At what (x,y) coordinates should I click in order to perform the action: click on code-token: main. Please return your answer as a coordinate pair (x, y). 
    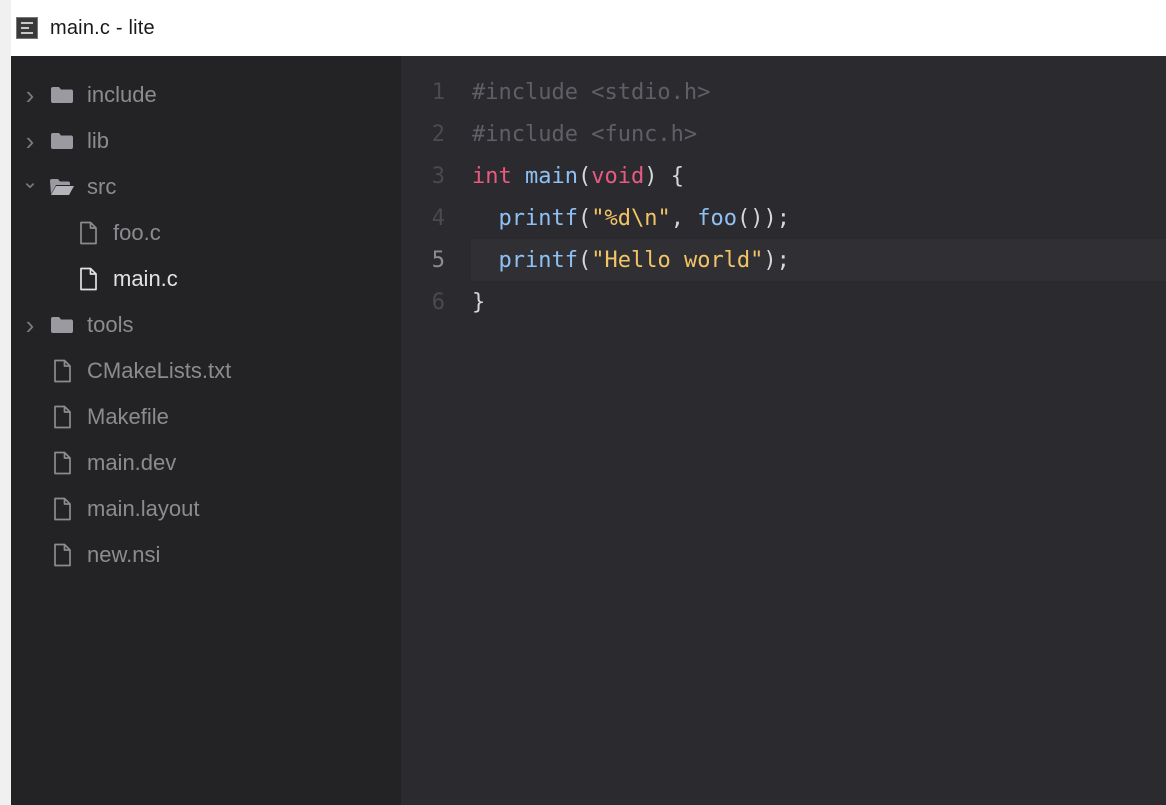
    Looking at the image, I should click on (551, 176).